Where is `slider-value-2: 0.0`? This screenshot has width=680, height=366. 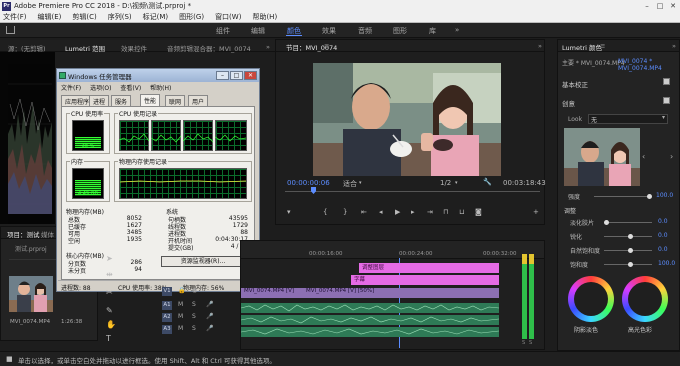 slider-value-2: 0.0 is located at coordinates (663, 235).